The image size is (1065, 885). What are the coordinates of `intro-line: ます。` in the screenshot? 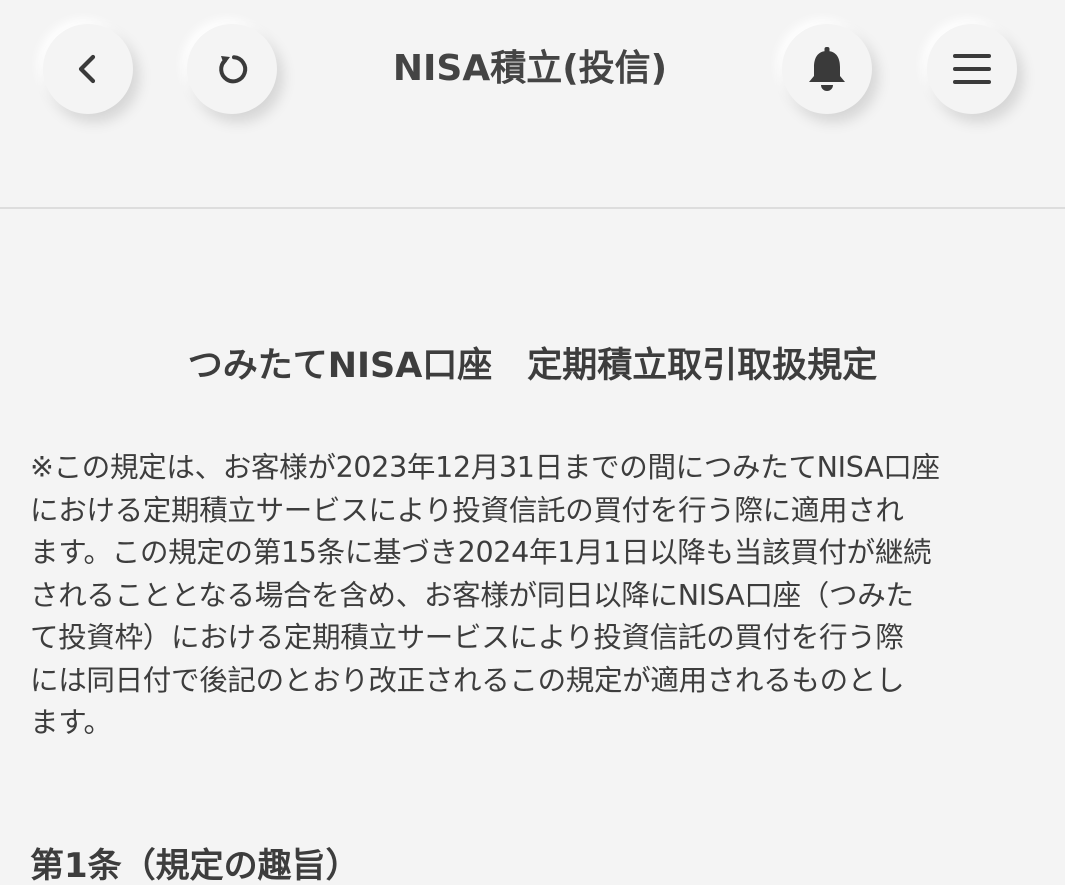 It's located at (71, 722).